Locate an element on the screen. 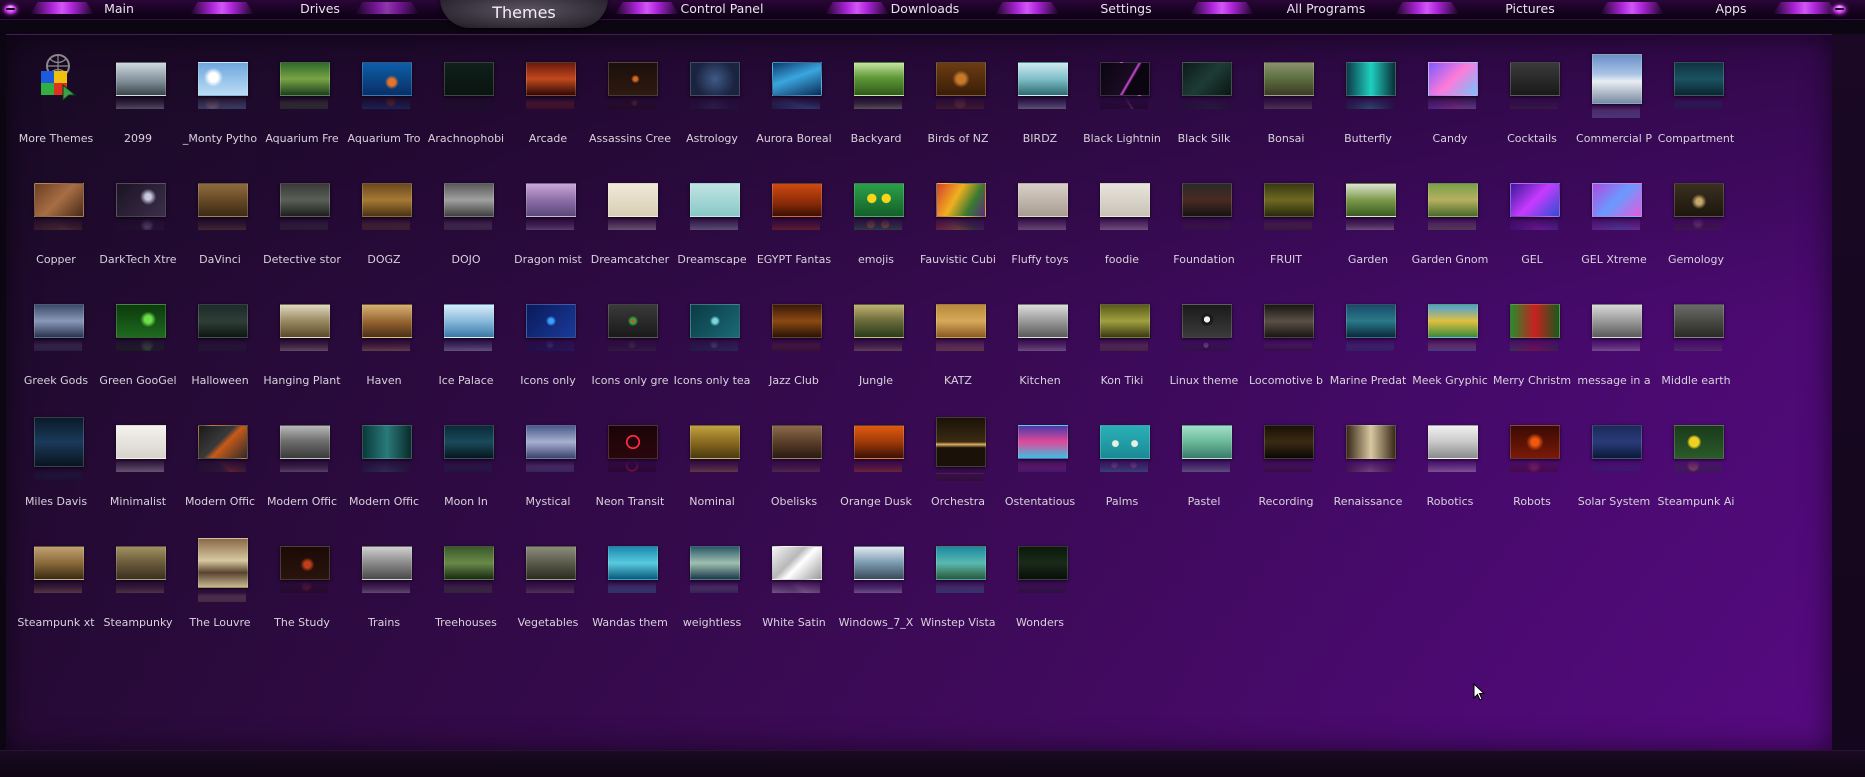 The image size is (1865, 777). theme-item: Icons only gre is located at coordinates (630, 353).